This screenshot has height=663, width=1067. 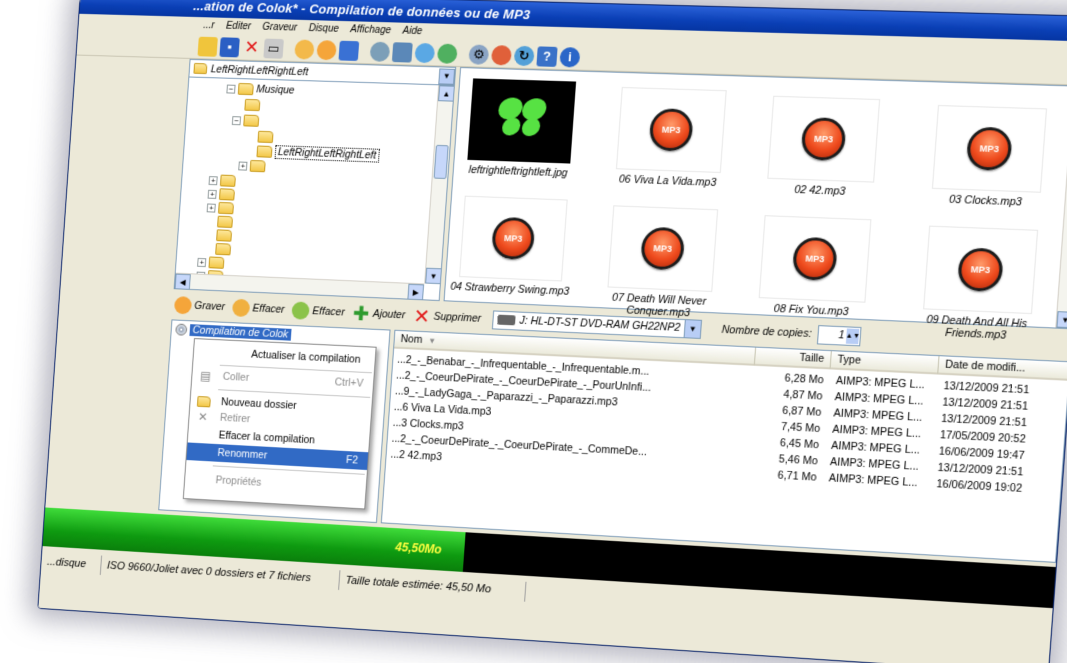 What do you see at coordinates (509, 289) in the screenshot?
I see `file-icon-label: 04 Strawberry Swing.mp3` at bounding box center [509, 289].